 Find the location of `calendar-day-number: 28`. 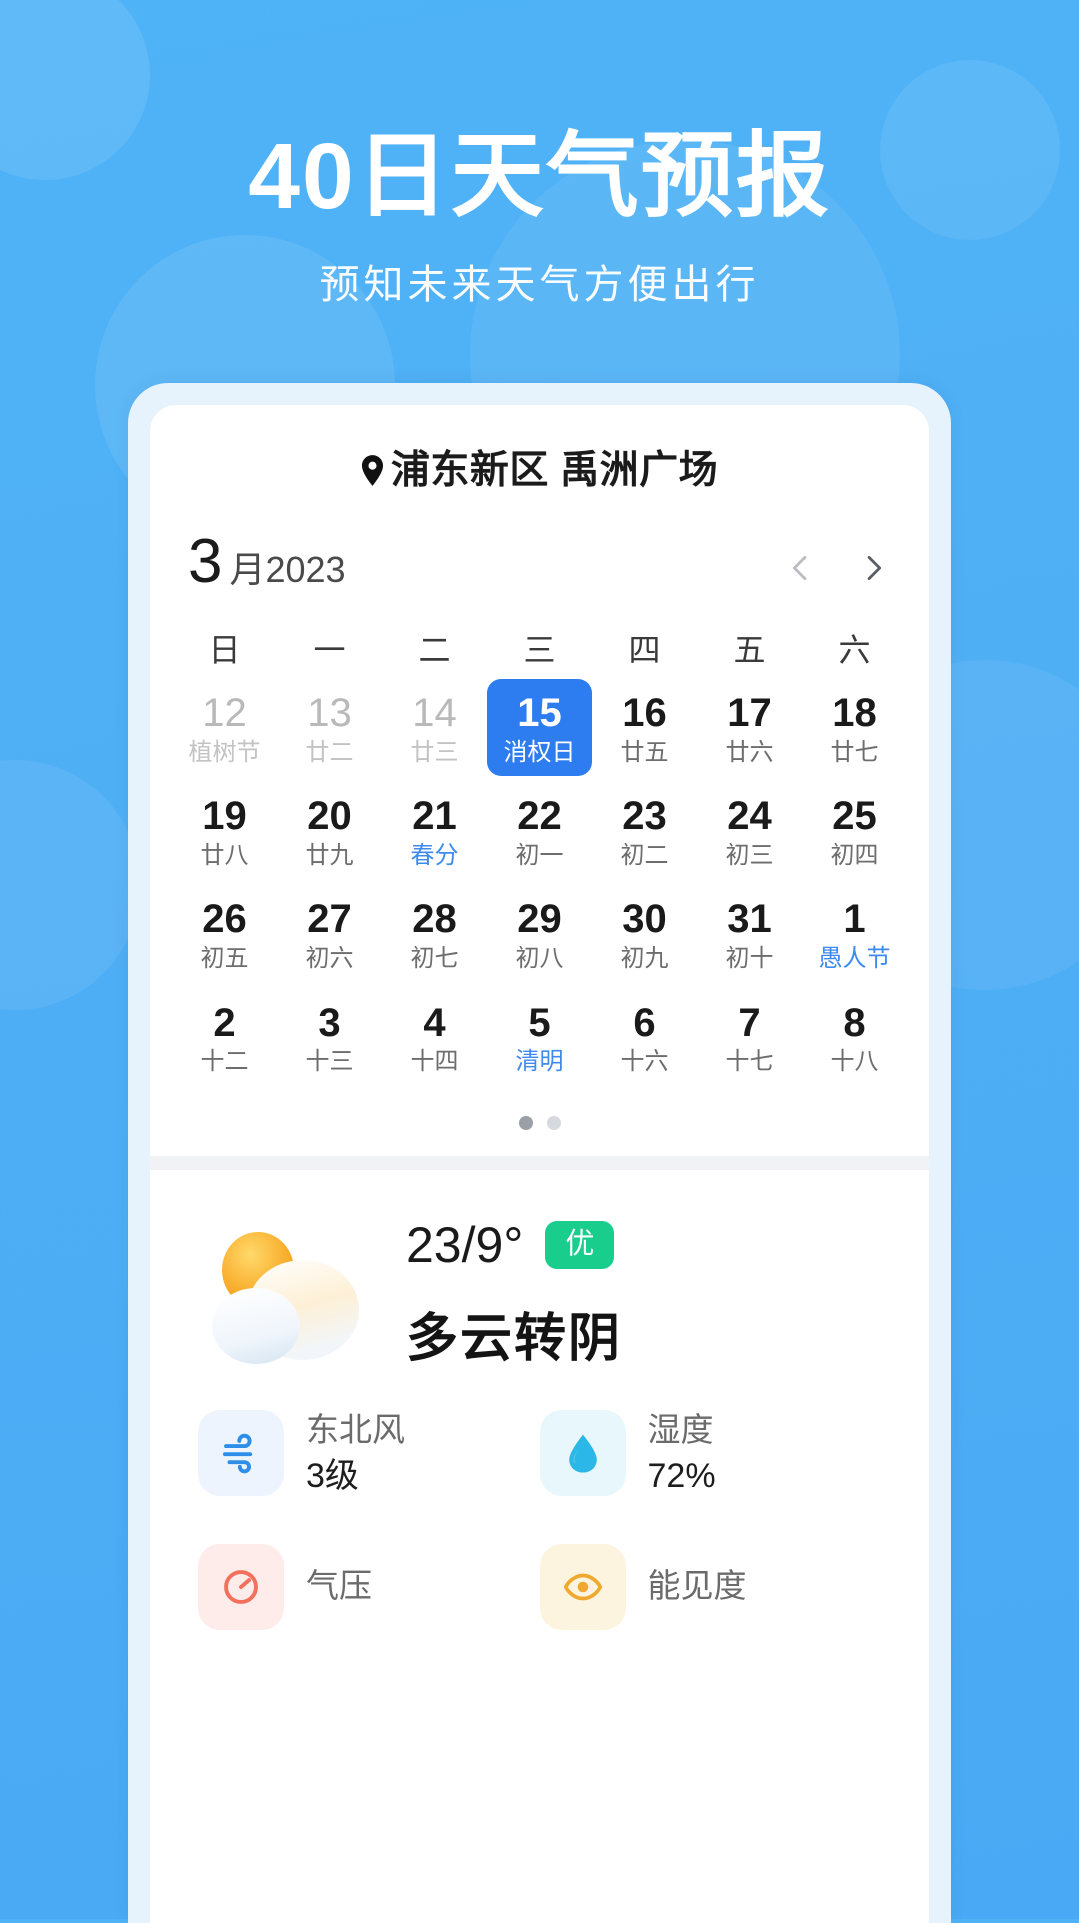

calendar-day-number: 28 is located at coordinates (434, 919).